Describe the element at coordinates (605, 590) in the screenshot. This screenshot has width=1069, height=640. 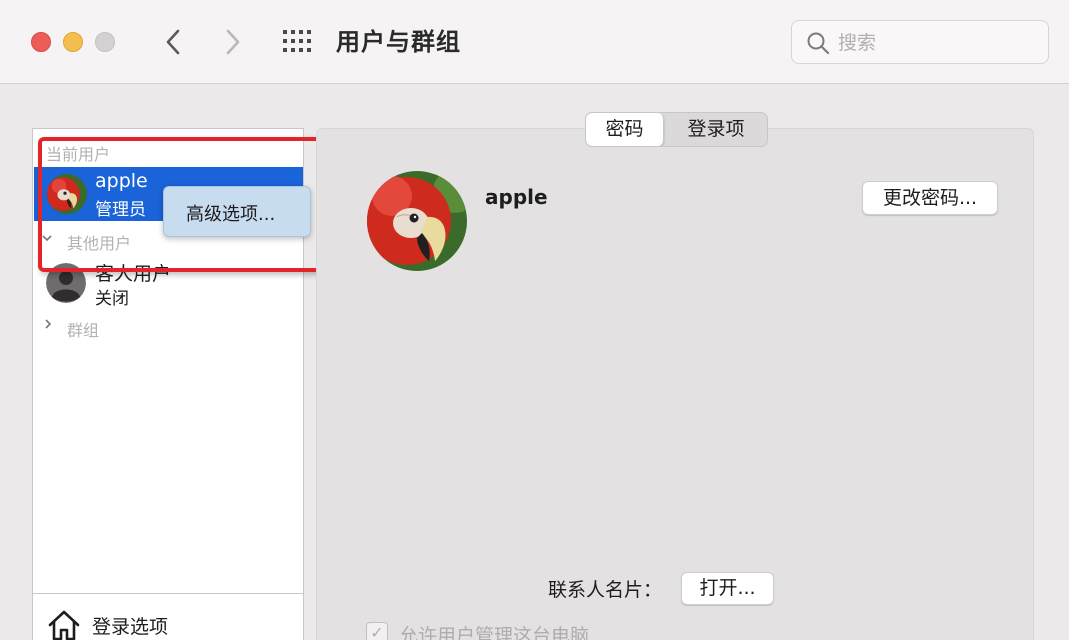
I see `contact-card-label: 联系人名片：` at that location.